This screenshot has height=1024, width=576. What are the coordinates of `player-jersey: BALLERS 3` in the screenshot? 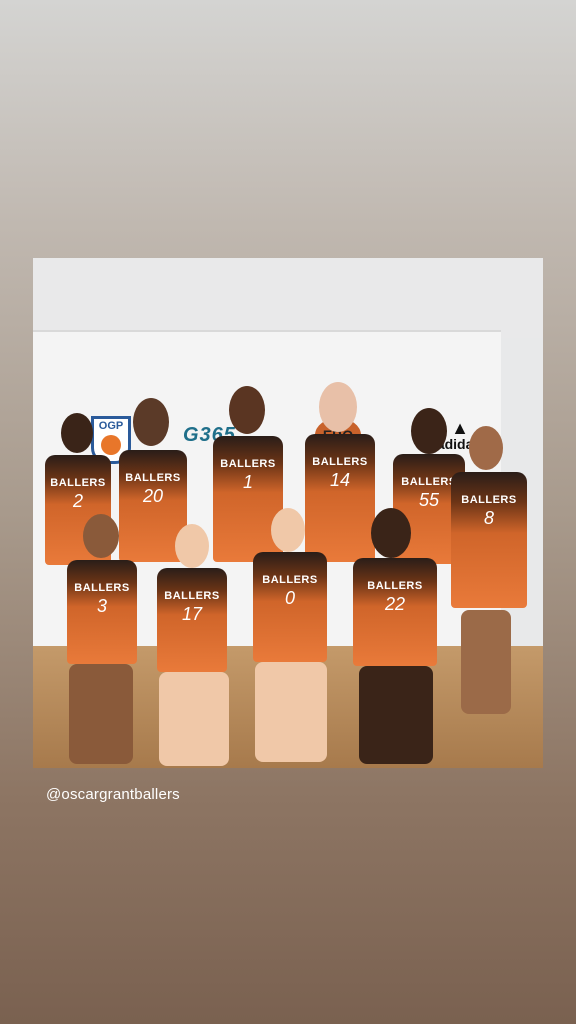 It's located at (102, 612).